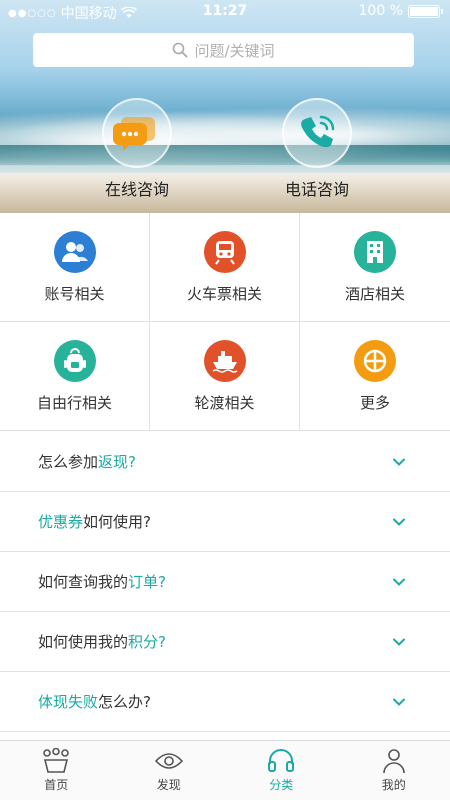 The height and width of the screenshot is (800, 450). What do you see at coordinates (74, 360) in the screenshot?
I see `backpack-icon` at bounding box center [74, 360].